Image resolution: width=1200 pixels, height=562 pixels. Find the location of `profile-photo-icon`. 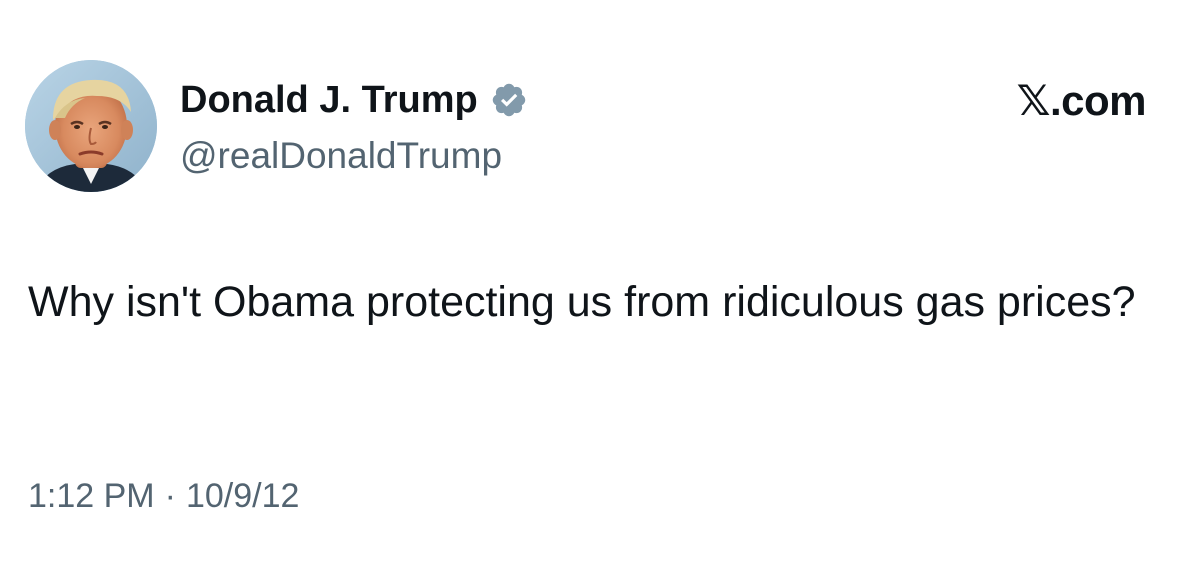

profile-photo-icon is located at coordinates (91, 126).